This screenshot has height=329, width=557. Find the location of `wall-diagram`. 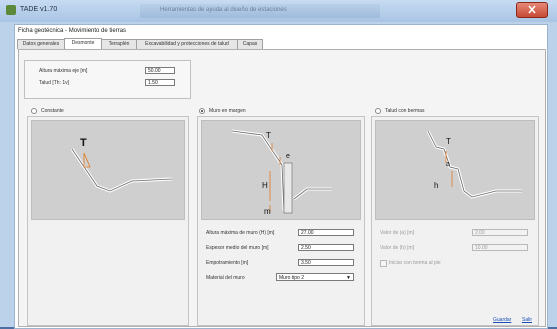

wall-diagram is located at coordinates (281, 171).